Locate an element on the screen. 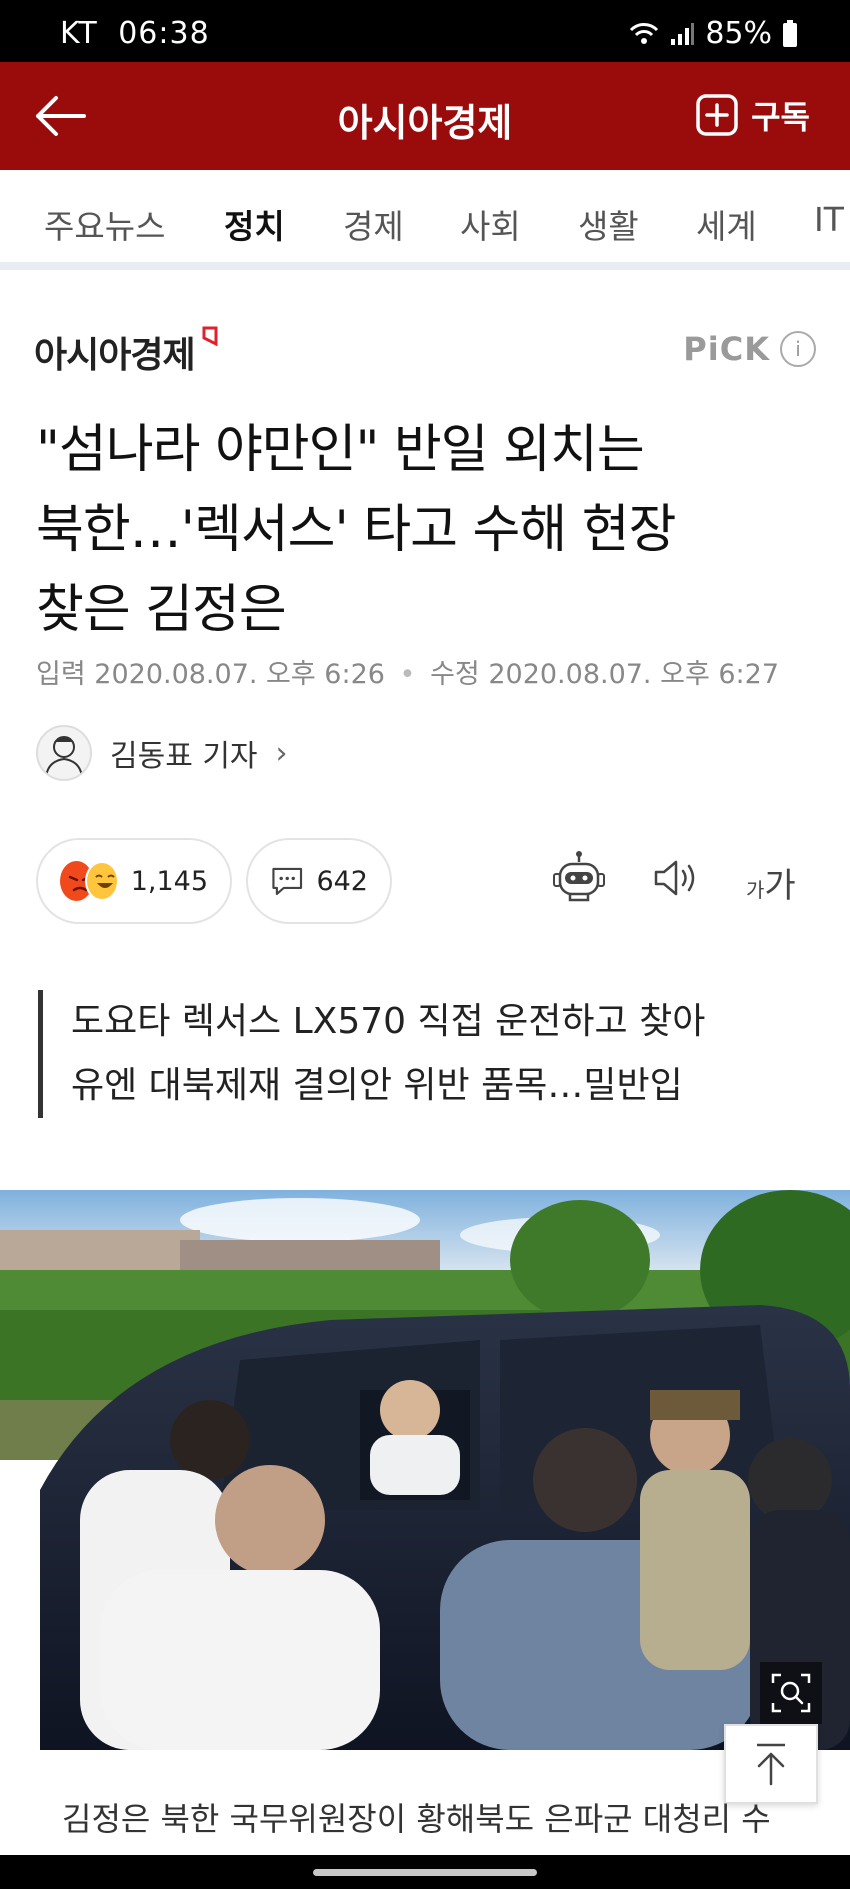  laughing-emoji-icon is located at coordinates (102, 881).